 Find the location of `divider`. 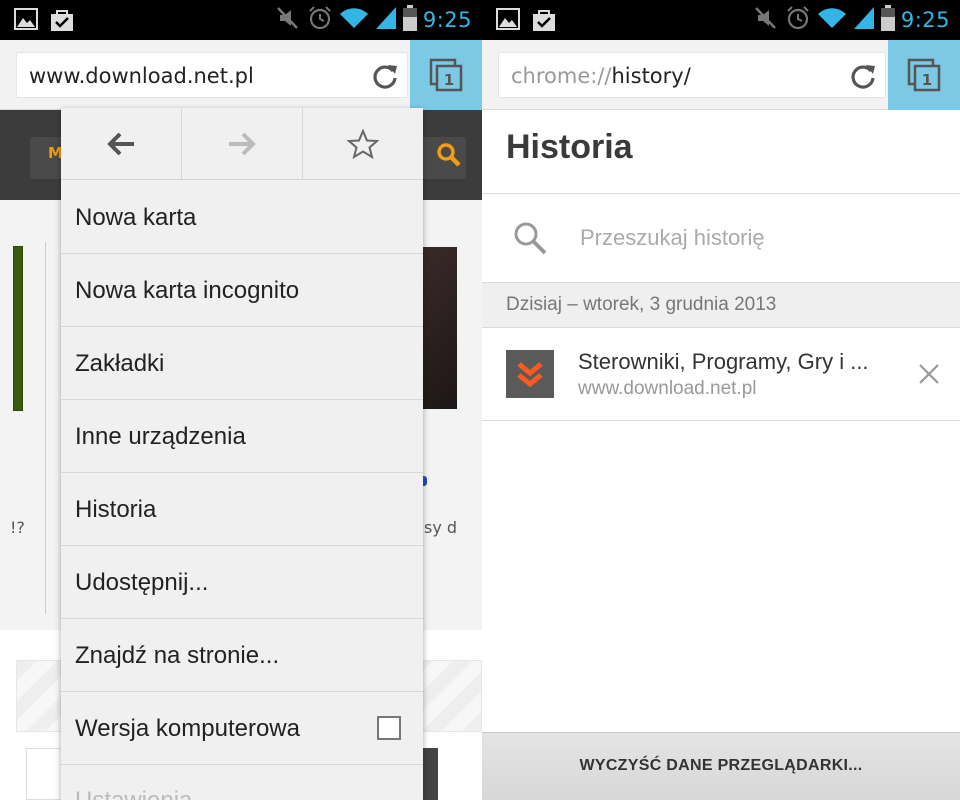

divider is located at coordinates (721, 193).